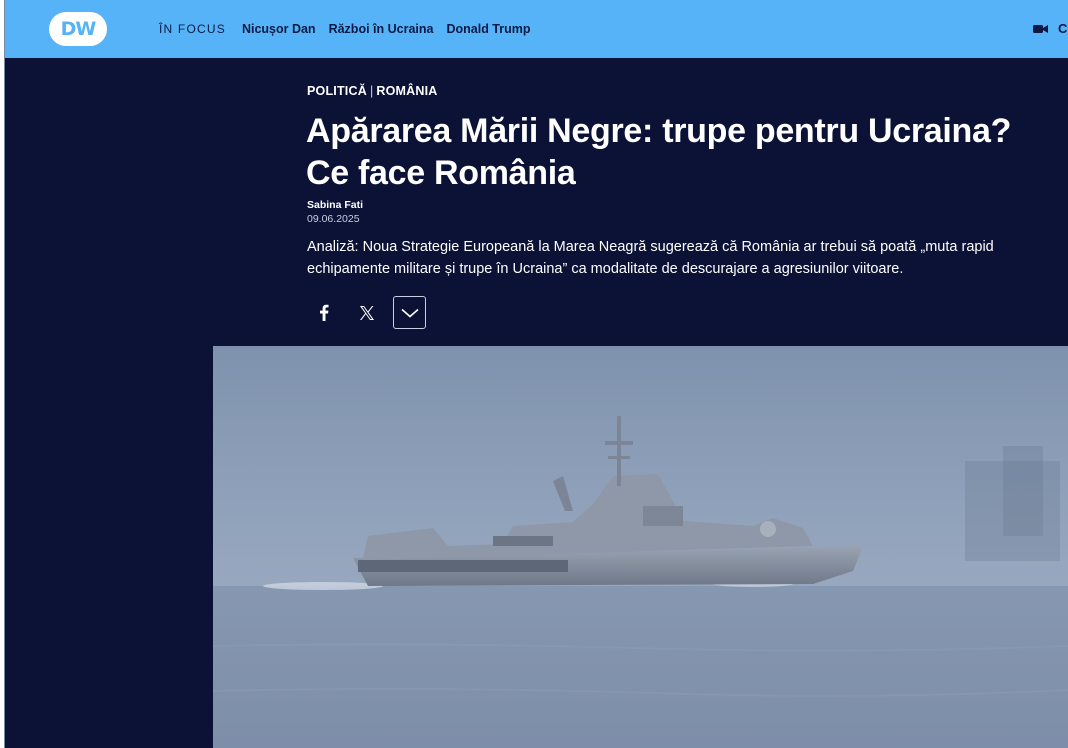 The image size is (1068, 748). I want to click on facebook-share-button, so click(323, 312).